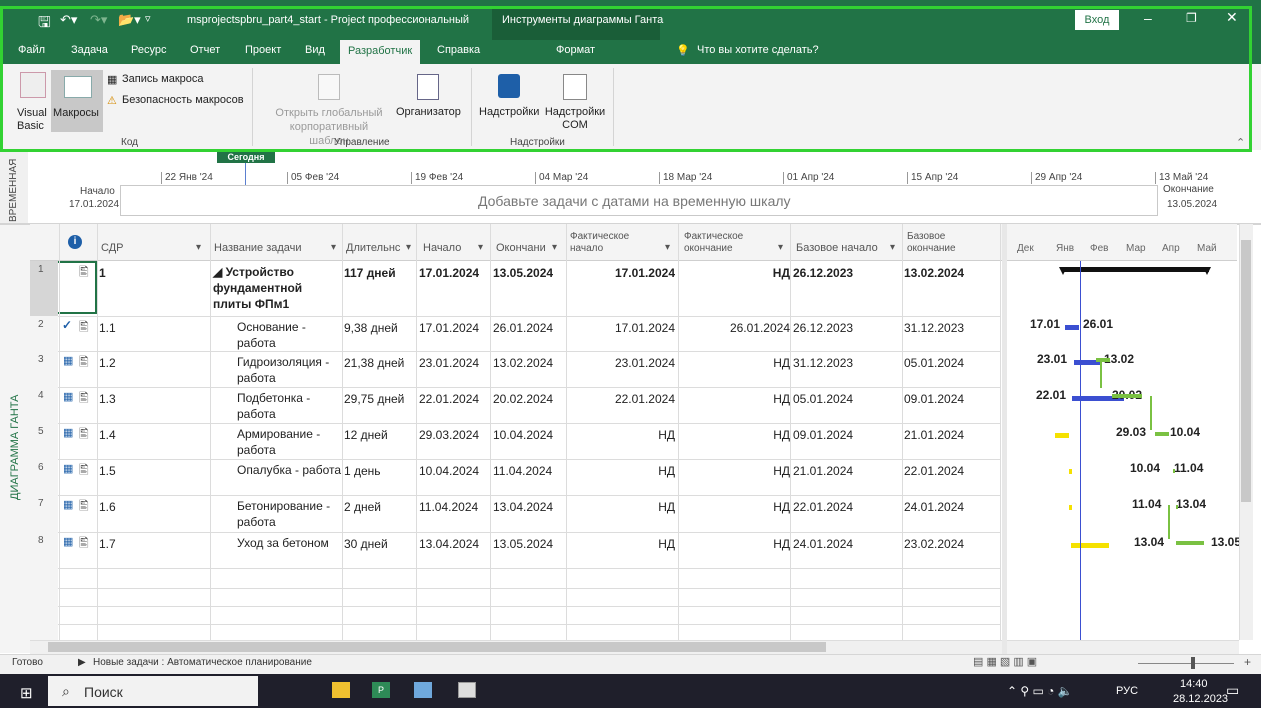 This screenshot has width=1261, height=708. Describe the element at coordinates (32, 120) in the screenshot. I see `visual-basic-button: Visual Basic` at that location.